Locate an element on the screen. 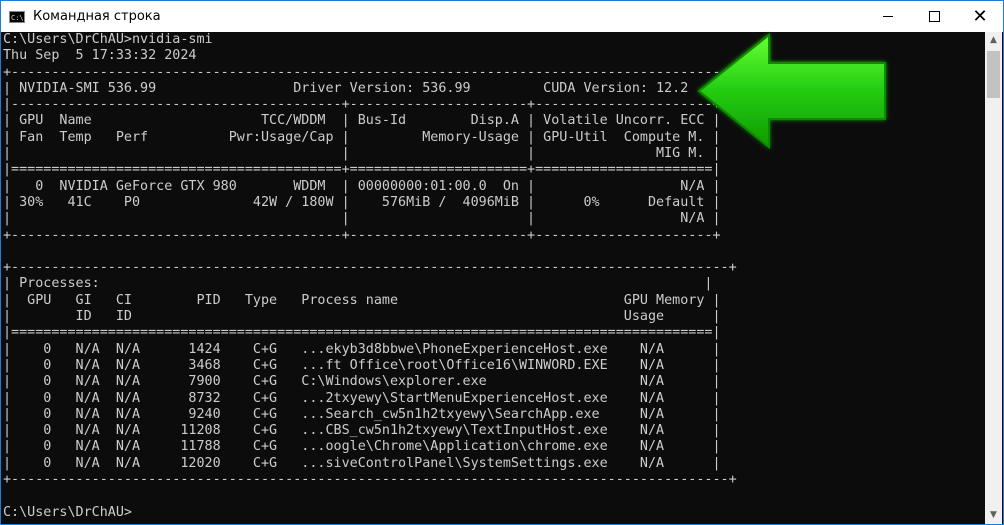  chevron-down-icon: ▼ is located at coordinates (993, 515).